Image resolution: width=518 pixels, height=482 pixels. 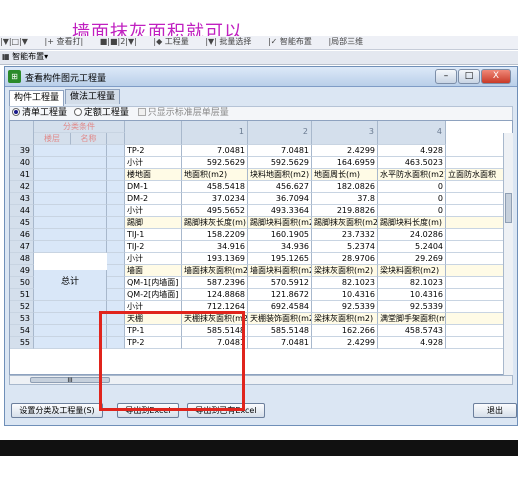 I want to click on table-cell: 458.5418, so click(x=215, y=187).